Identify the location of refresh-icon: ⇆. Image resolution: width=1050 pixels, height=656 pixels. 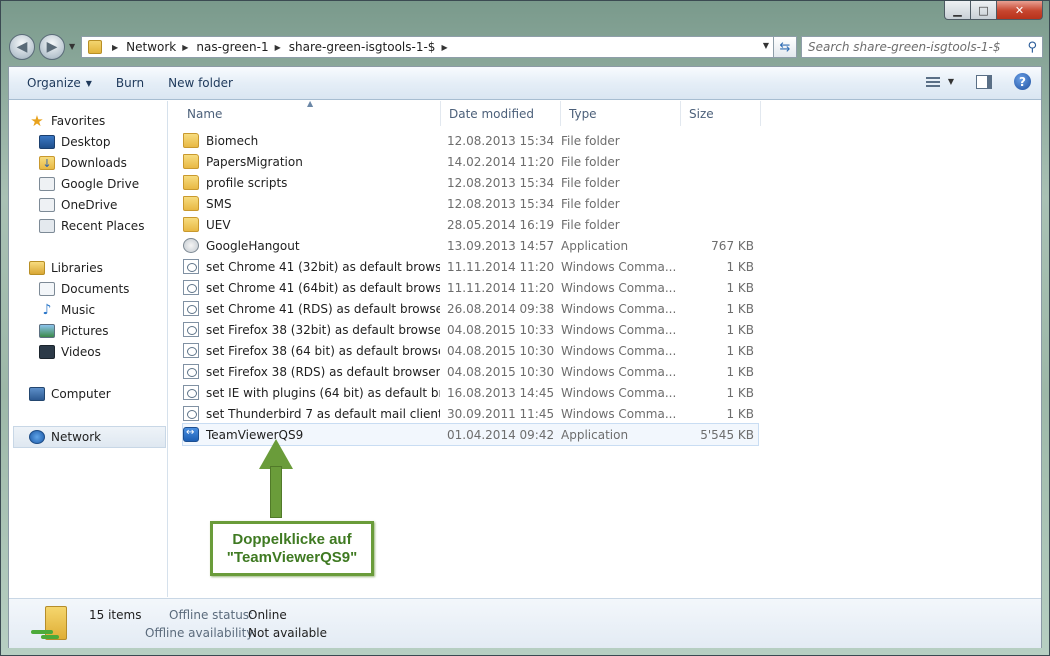
(785, 47).